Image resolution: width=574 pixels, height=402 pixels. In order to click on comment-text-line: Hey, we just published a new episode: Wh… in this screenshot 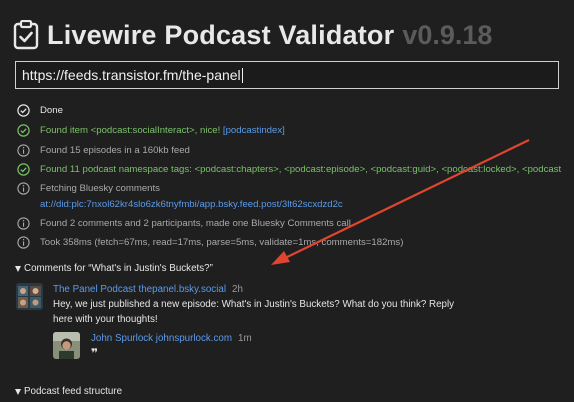, I will do `click(254, 304)`.